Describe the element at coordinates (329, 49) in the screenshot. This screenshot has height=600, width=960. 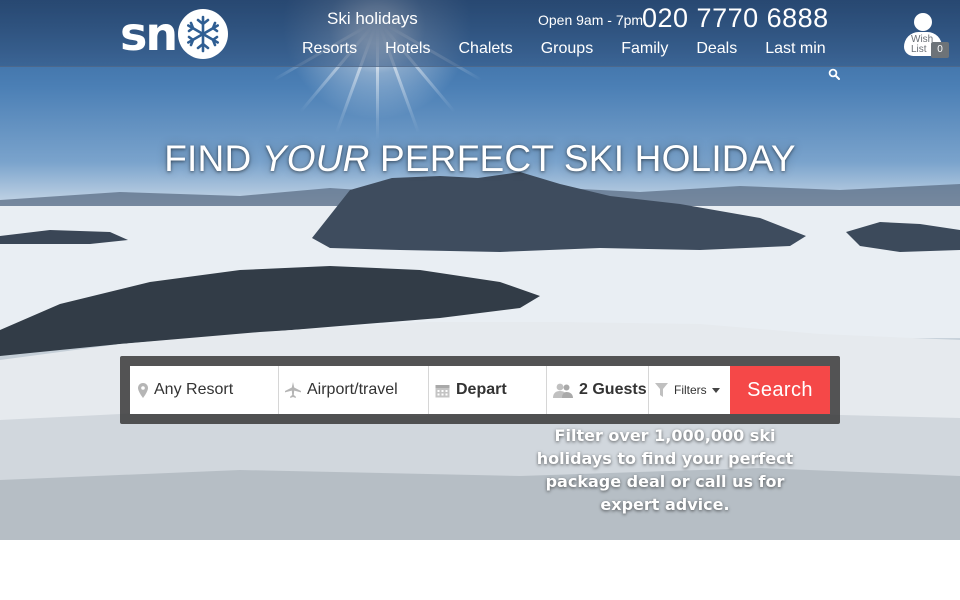
I see `nav-link-resorts: Resorts` at that location.